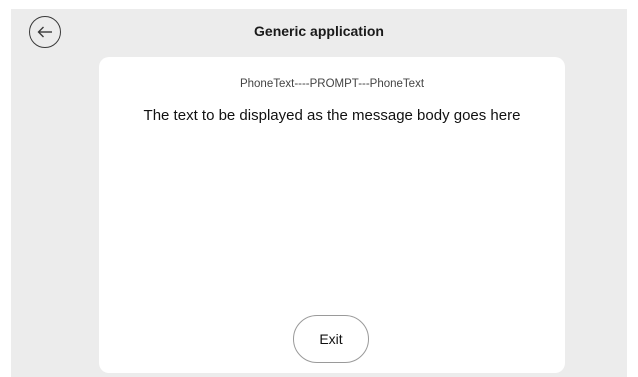  I want to click on exit-button: Exit, so click(331, 339).